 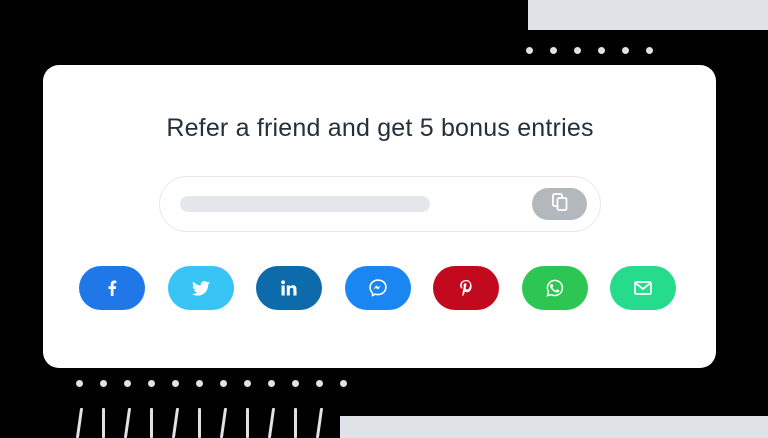 I want to click on copy-link-button, so click(x=559, y=204).